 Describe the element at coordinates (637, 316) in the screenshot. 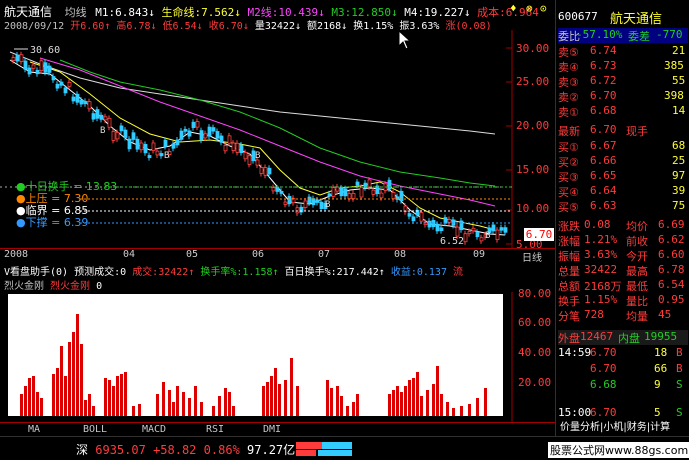

I see `stat-label: 均量` at that location.